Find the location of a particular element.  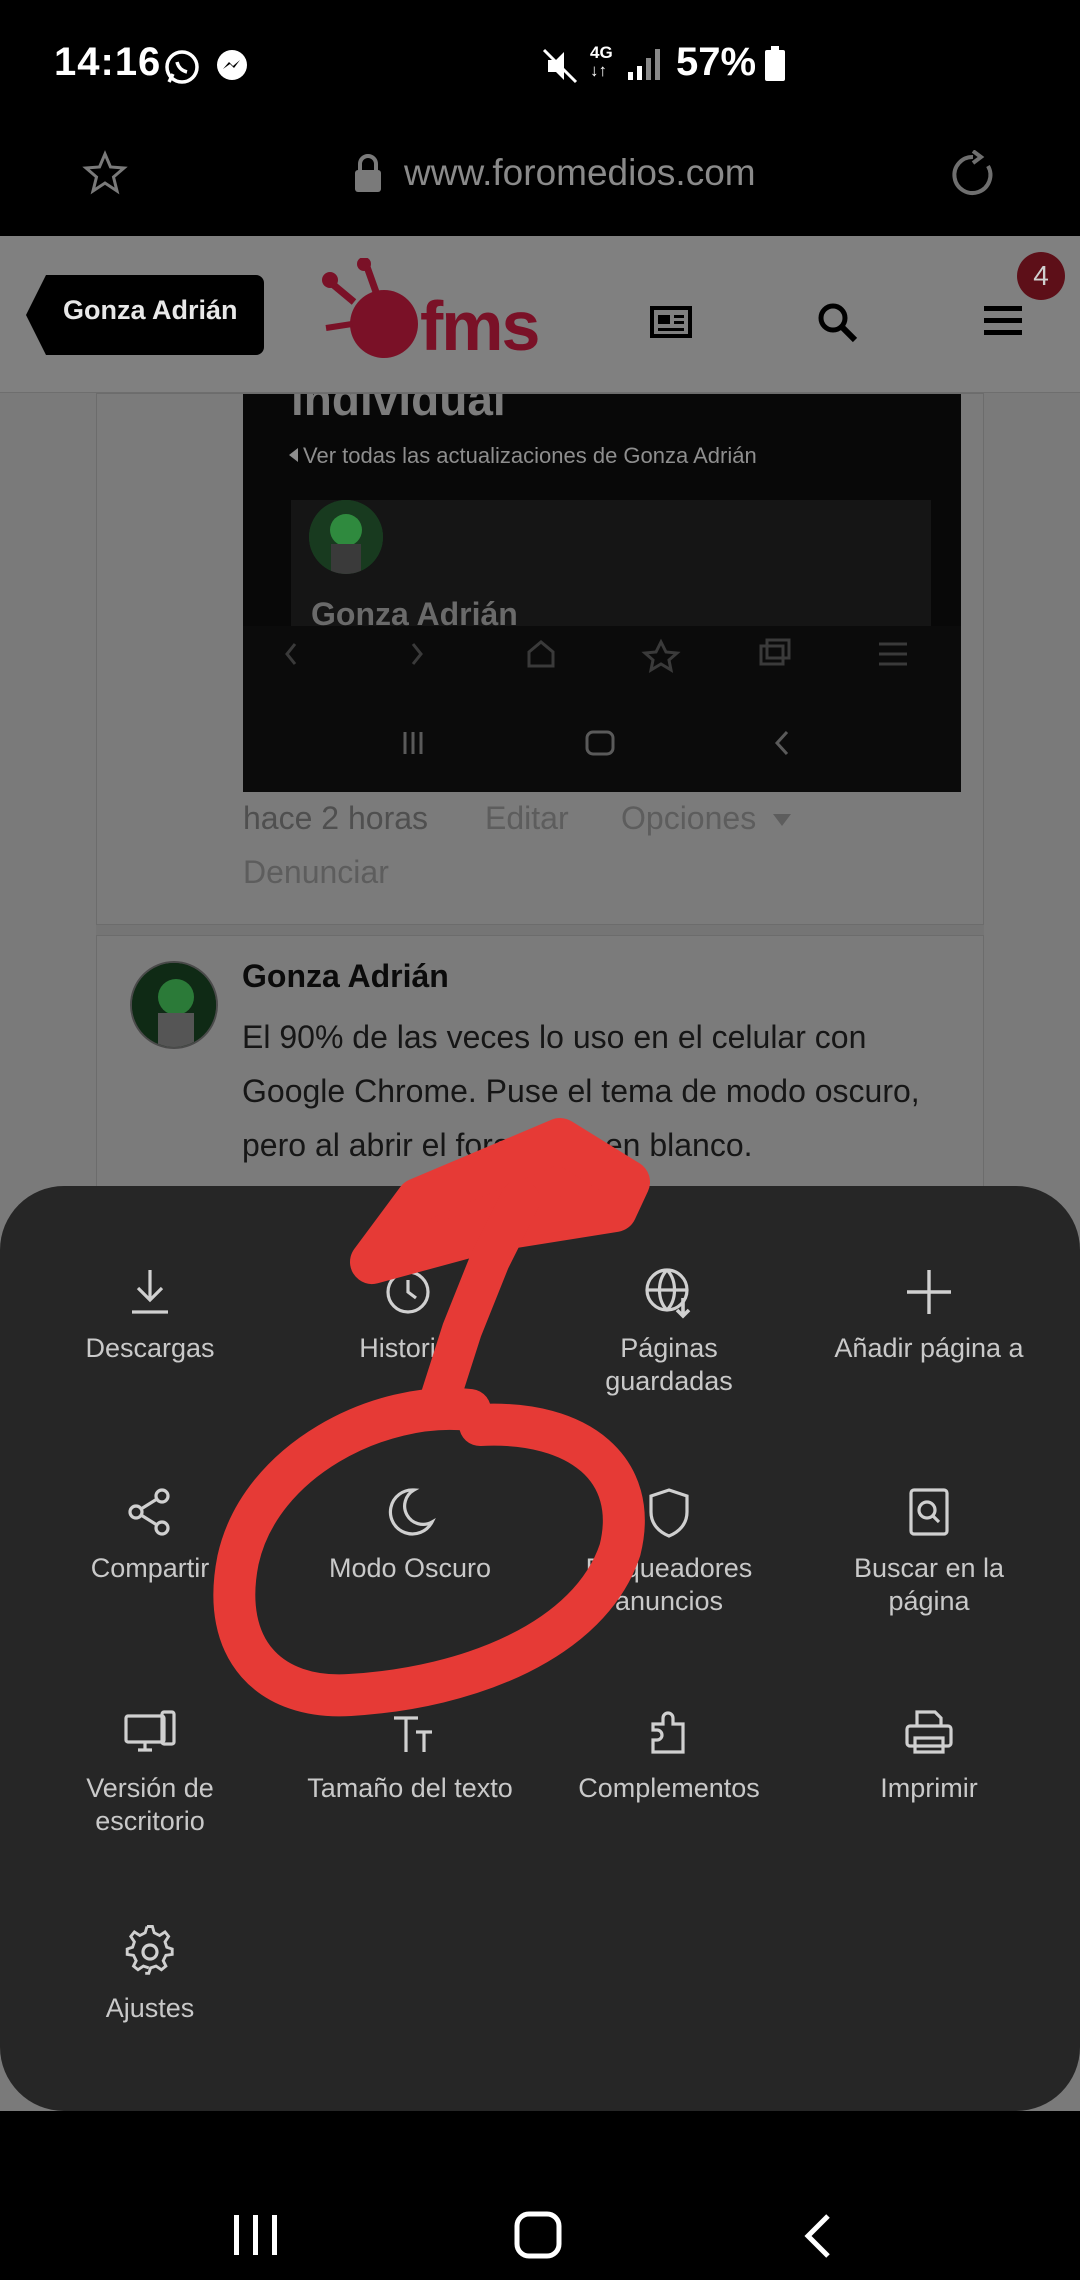

caret-down-icon is located at coordinates (782, 820).